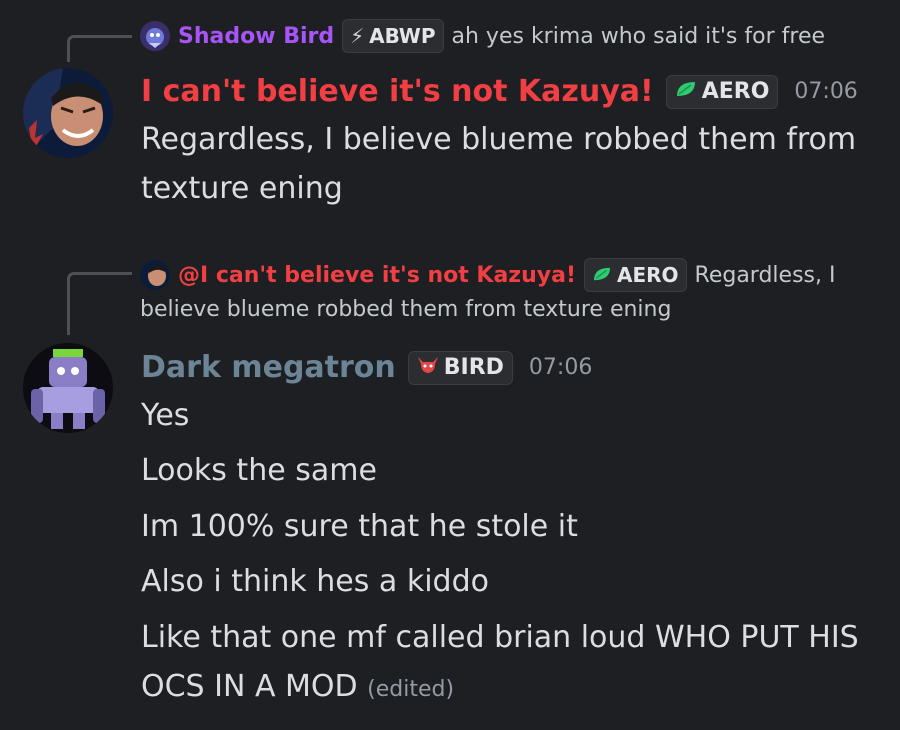 This screenshot has width=900, height=730. Describe the element at coordinates (357, 36) in the screenshot. I see `lightning-icon: ⚡` at that location.